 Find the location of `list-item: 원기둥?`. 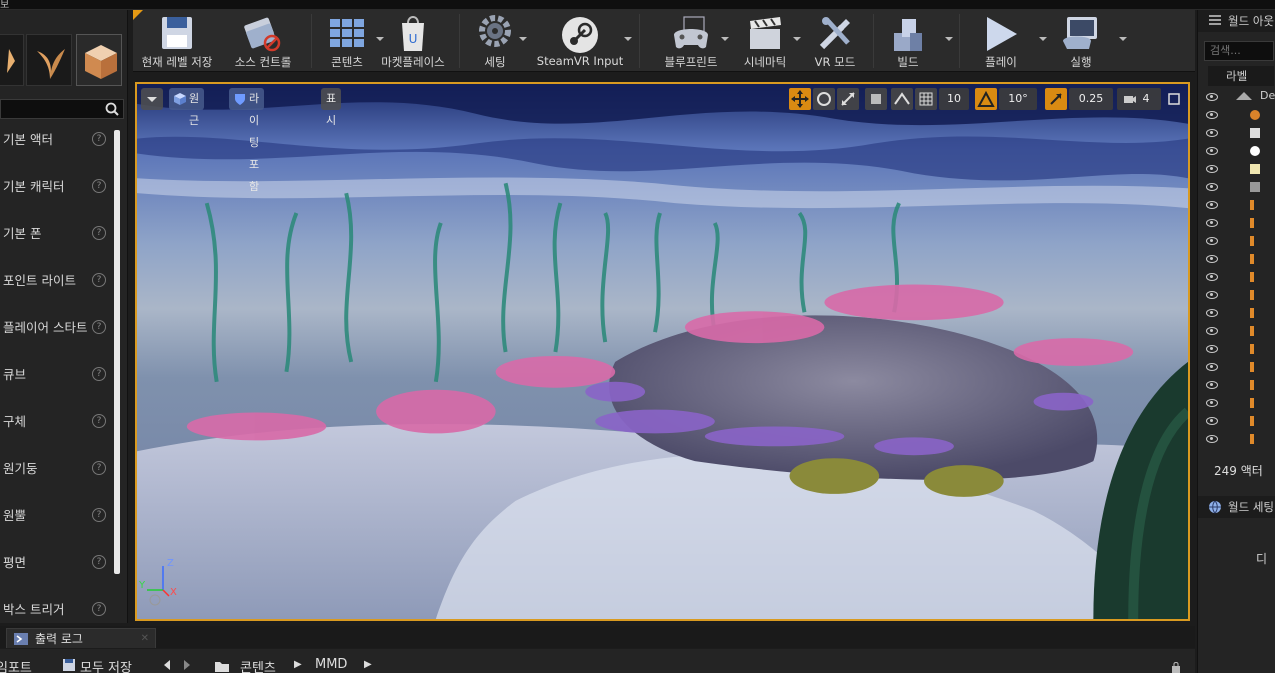

list-item: 원기둥? is located at coordinates (58, 468).